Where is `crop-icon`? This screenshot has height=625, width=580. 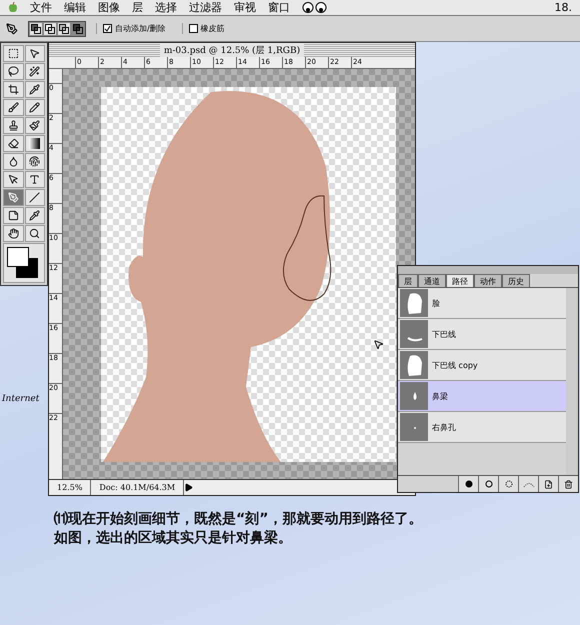
crop-icon is located at coordinates (13, 89).